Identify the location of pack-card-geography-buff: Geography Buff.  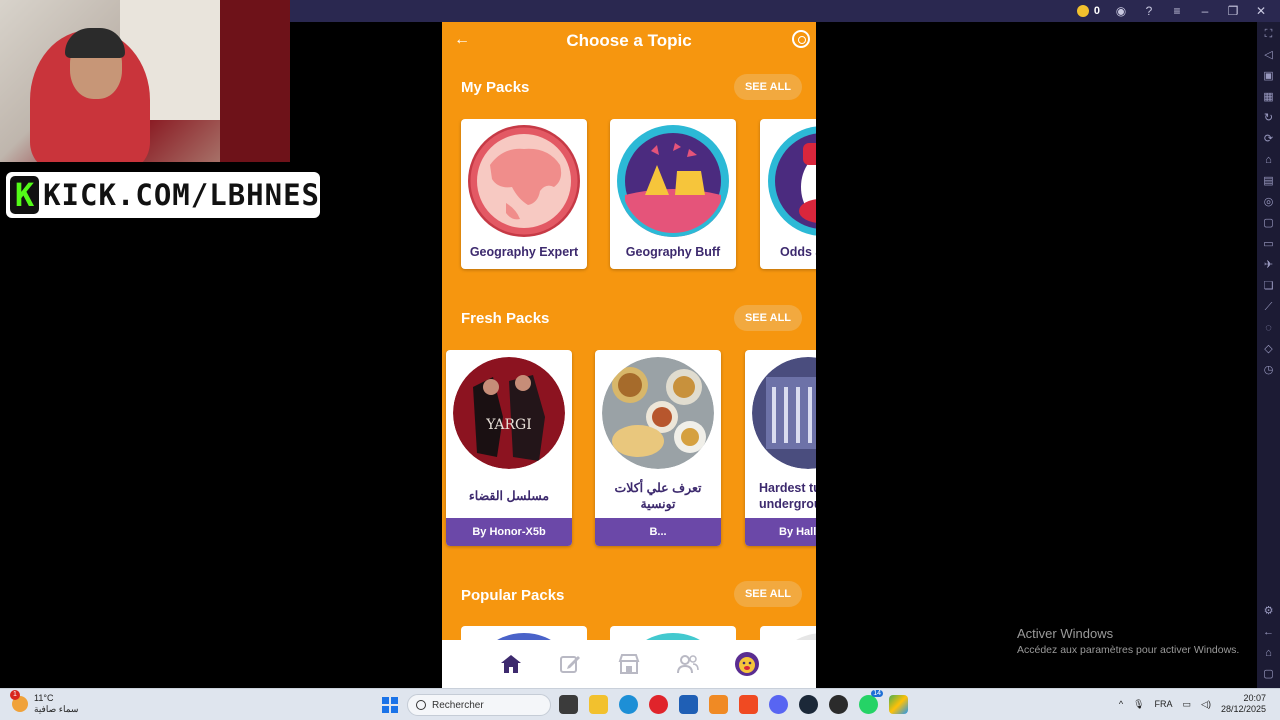
(673, 194).